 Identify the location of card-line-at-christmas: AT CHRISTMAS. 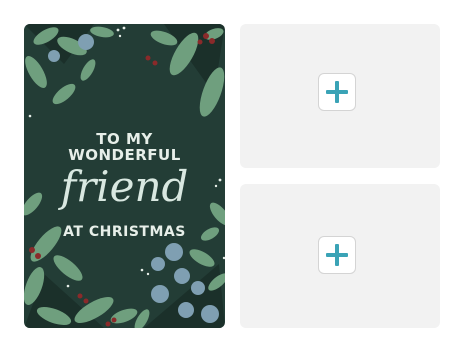
(124, 232).